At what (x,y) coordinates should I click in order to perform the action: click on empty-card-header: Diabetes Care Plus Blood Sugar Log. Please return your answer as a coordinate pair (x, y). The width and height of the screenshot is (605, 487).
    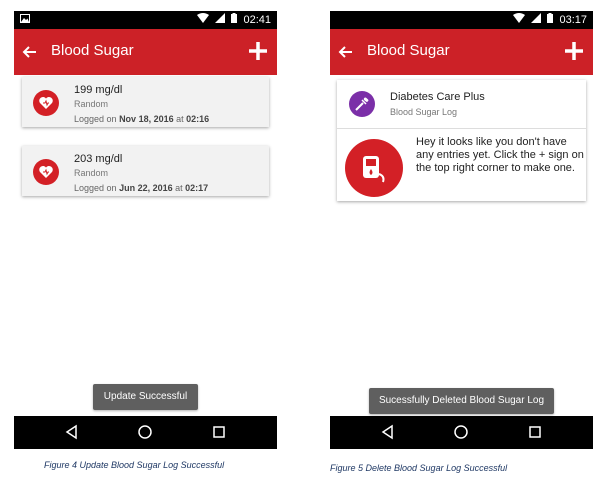
    Looking at the image, I should click on (461, 104).